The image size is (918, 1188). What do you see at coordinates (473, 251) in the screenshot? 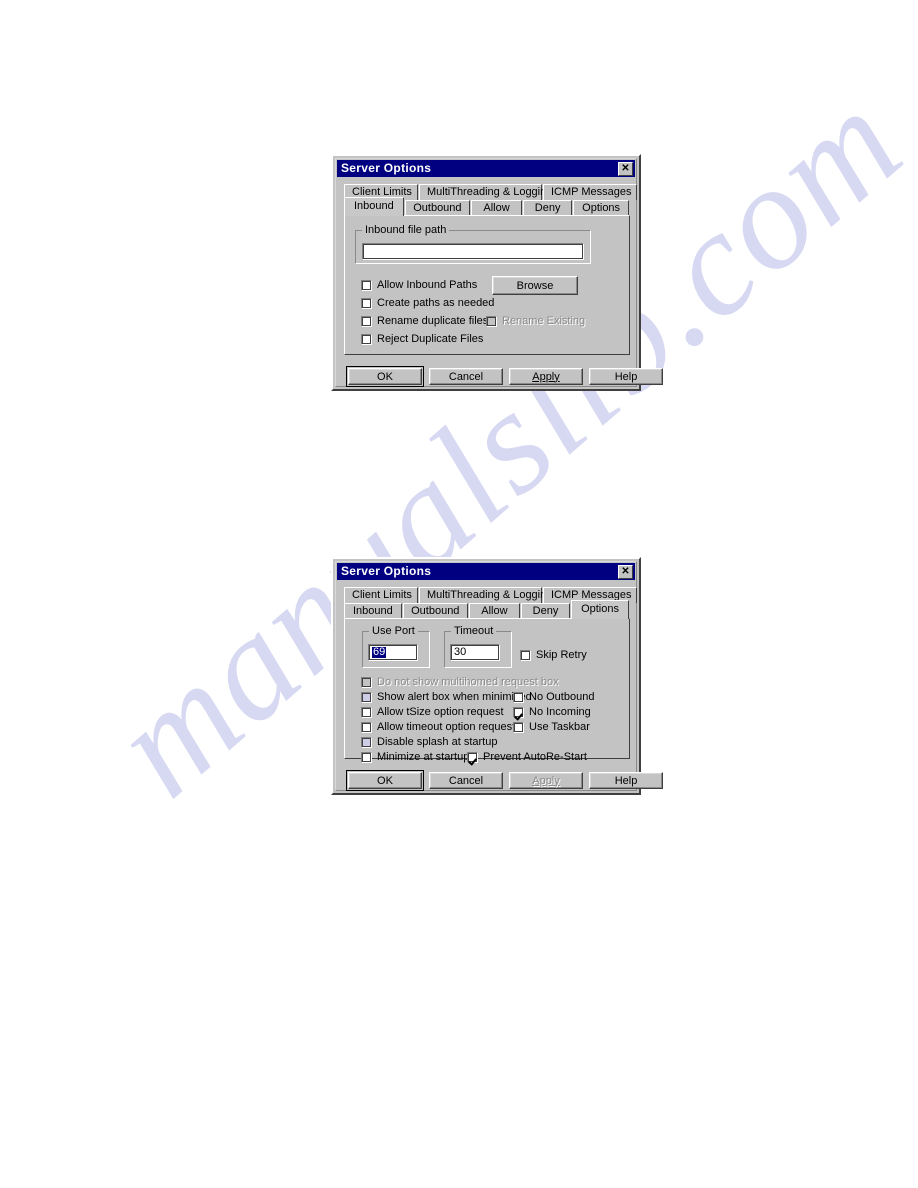
I see `inbound-file-path-input` at bounding box center [473, 251].